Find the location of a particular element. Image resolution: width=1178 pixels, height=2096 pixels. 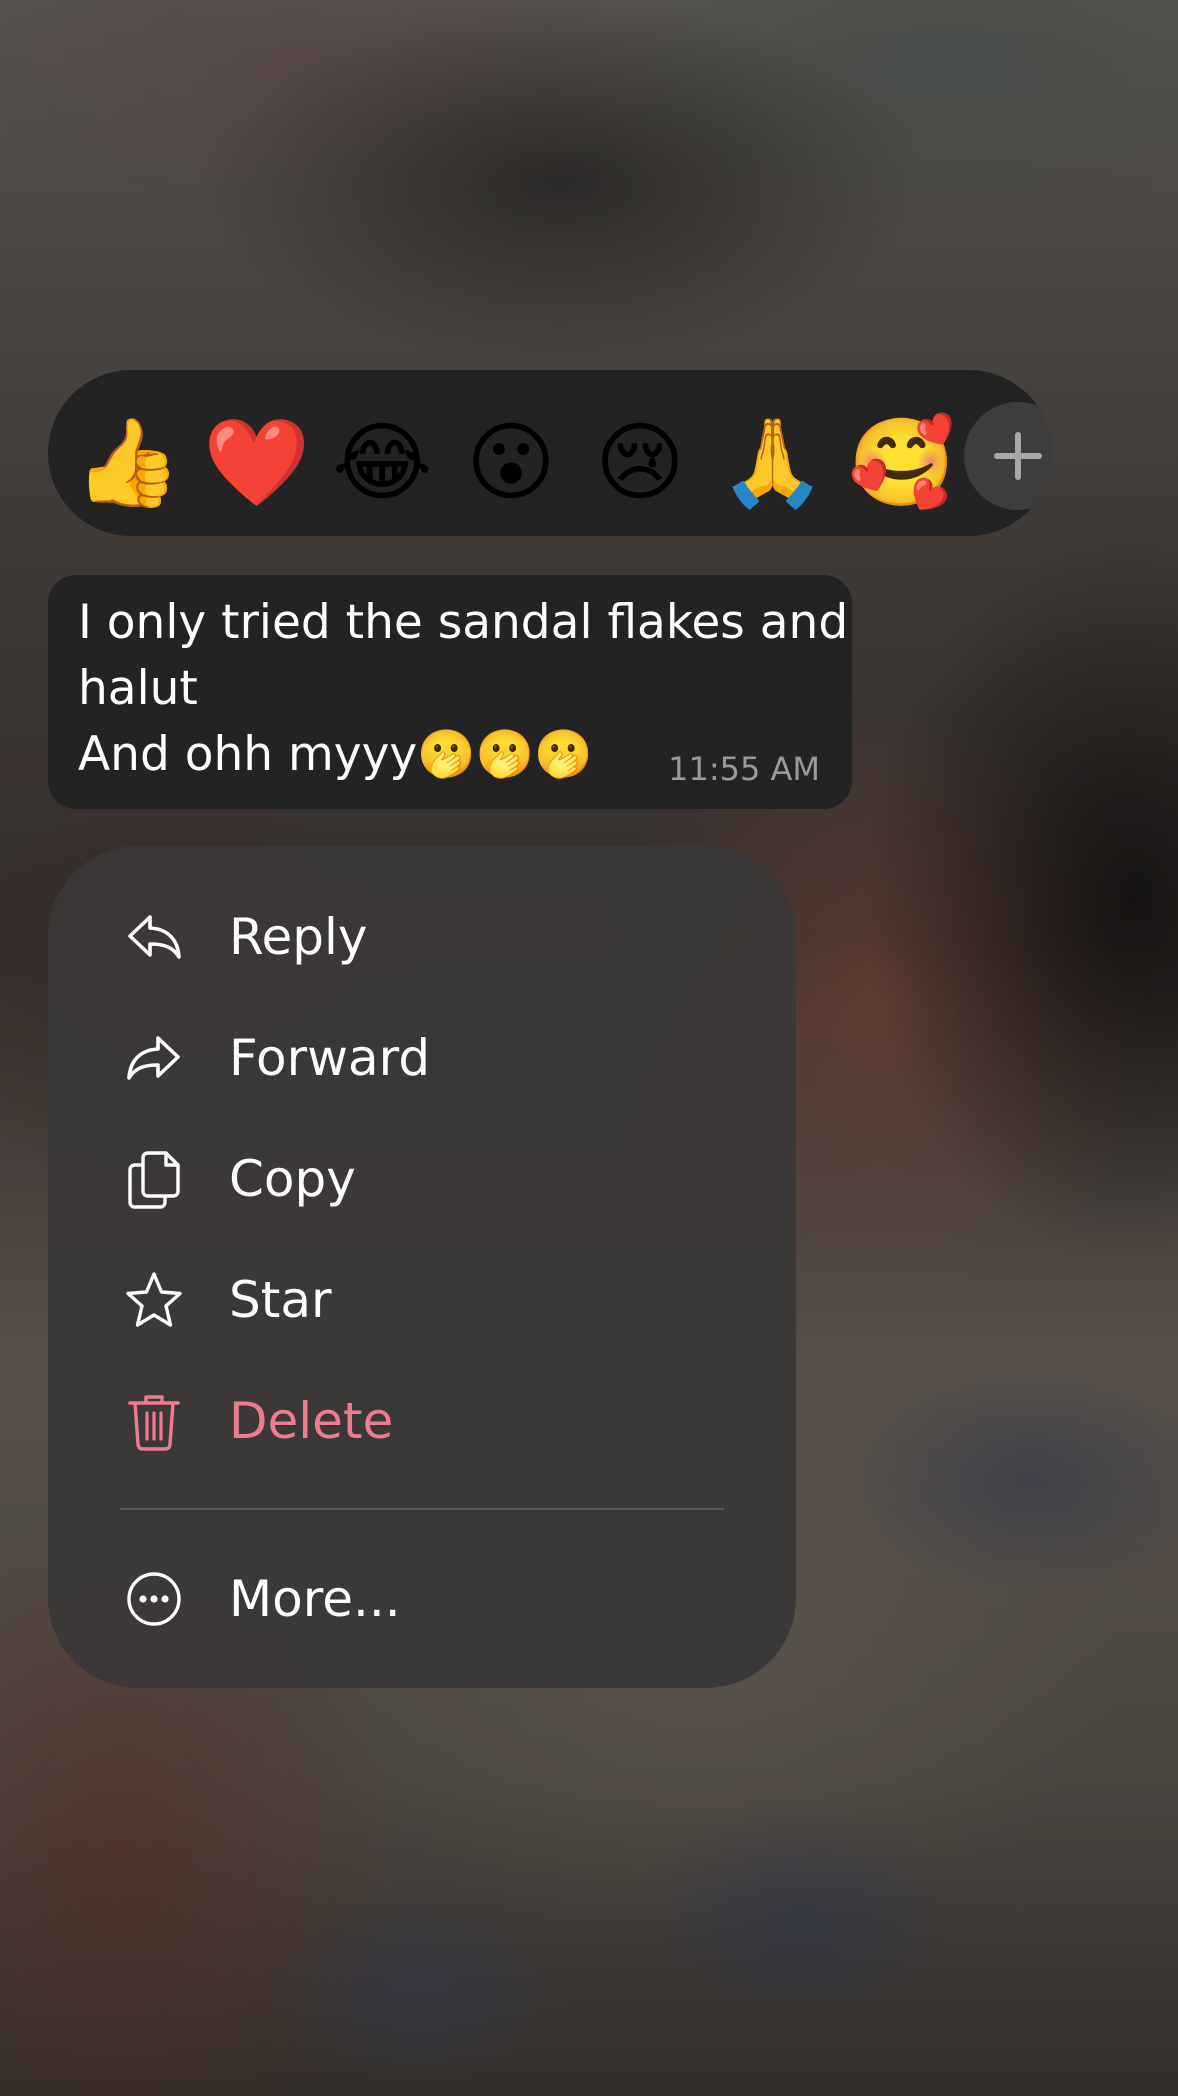

message-text-line-1: I only tried the sandal flakes and is located at coordinates (463, 622).